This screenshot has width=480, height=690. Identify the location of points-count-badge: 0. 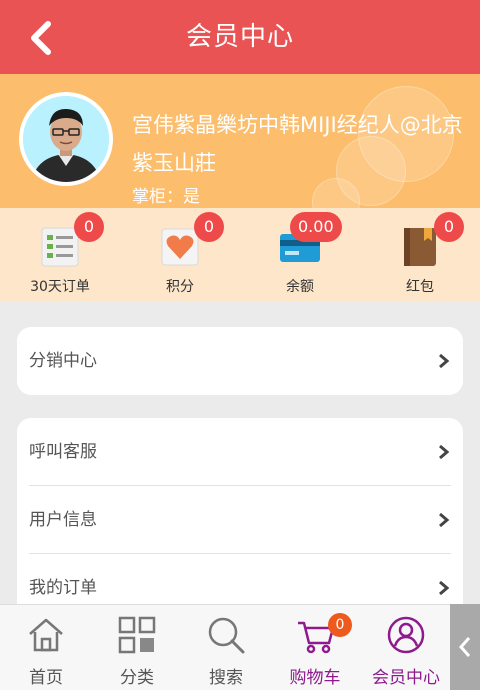
(209, 227).